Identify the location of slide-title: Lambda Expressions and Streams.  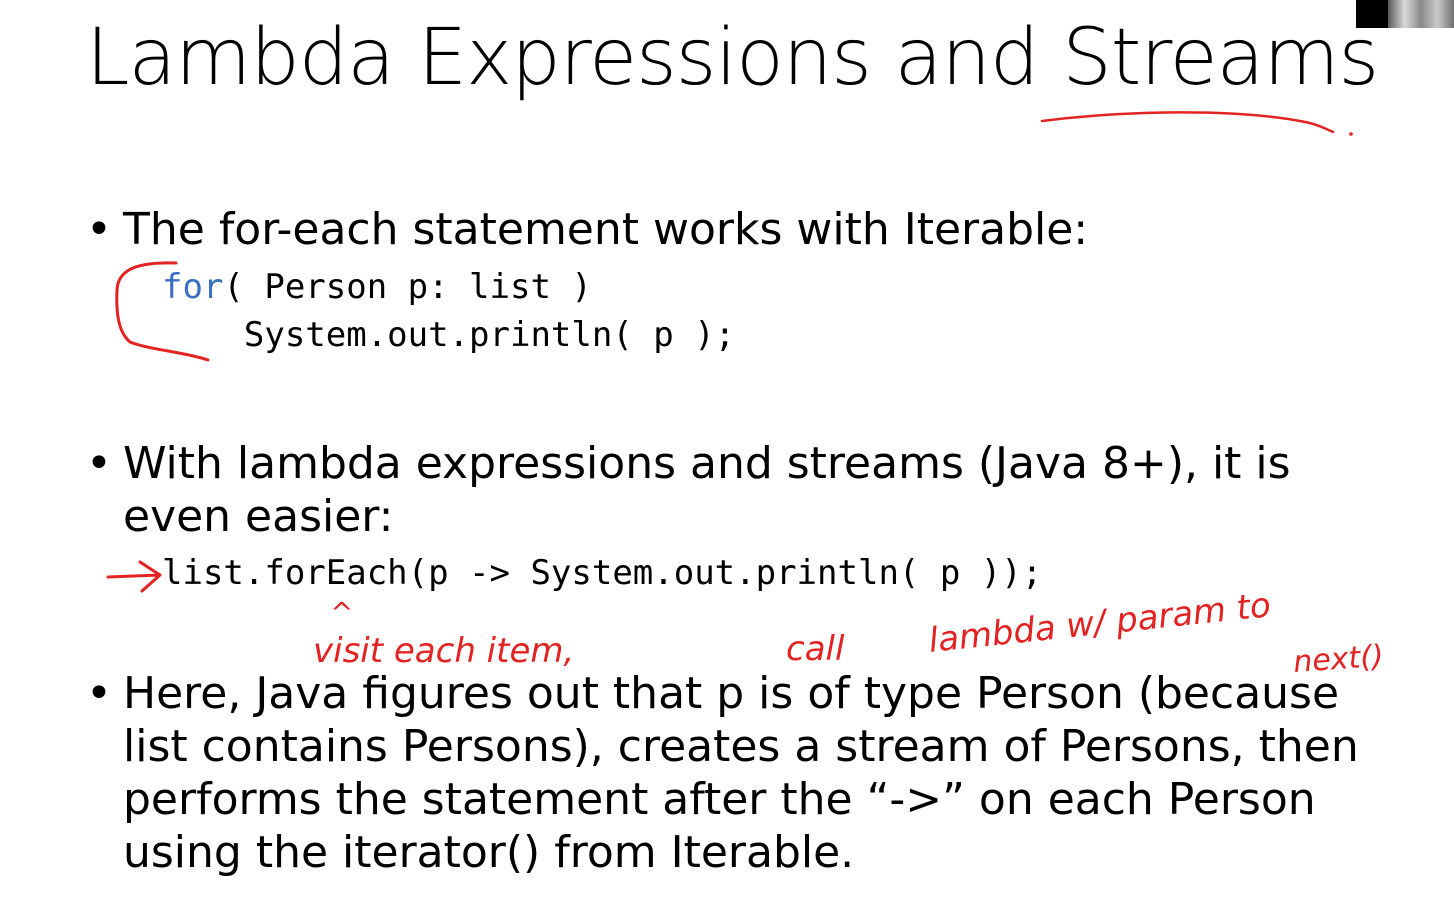
(732, 58).